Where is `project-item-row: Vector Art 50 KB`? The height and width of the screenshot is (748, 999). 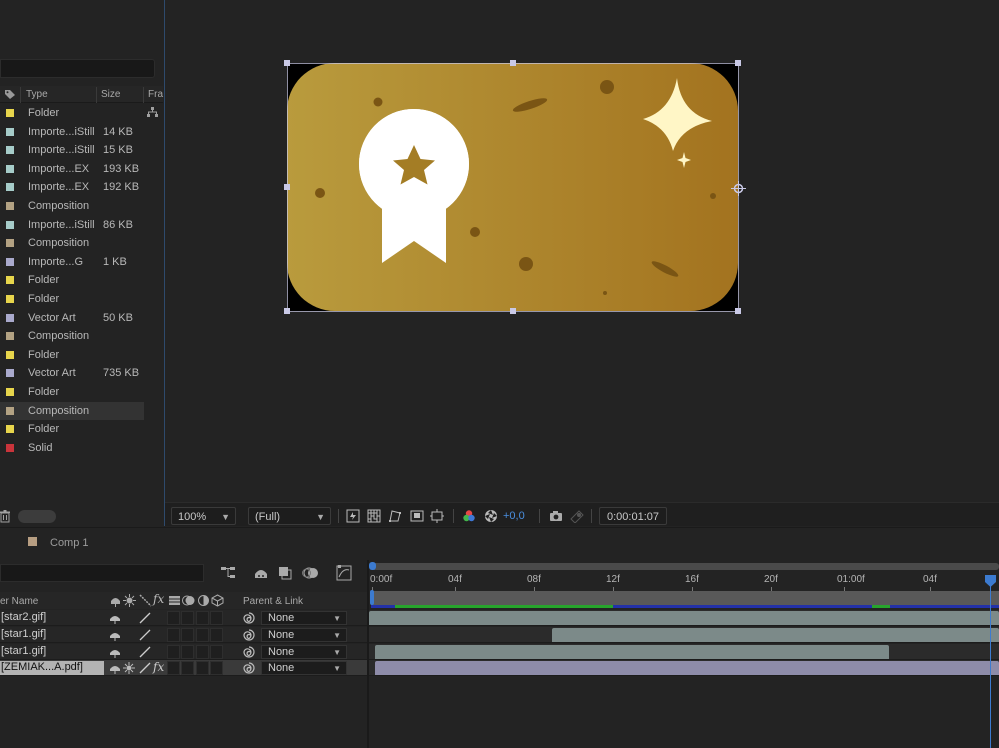 project-item-row: Vector Art 50 KB is located at coordinates (72, 318).